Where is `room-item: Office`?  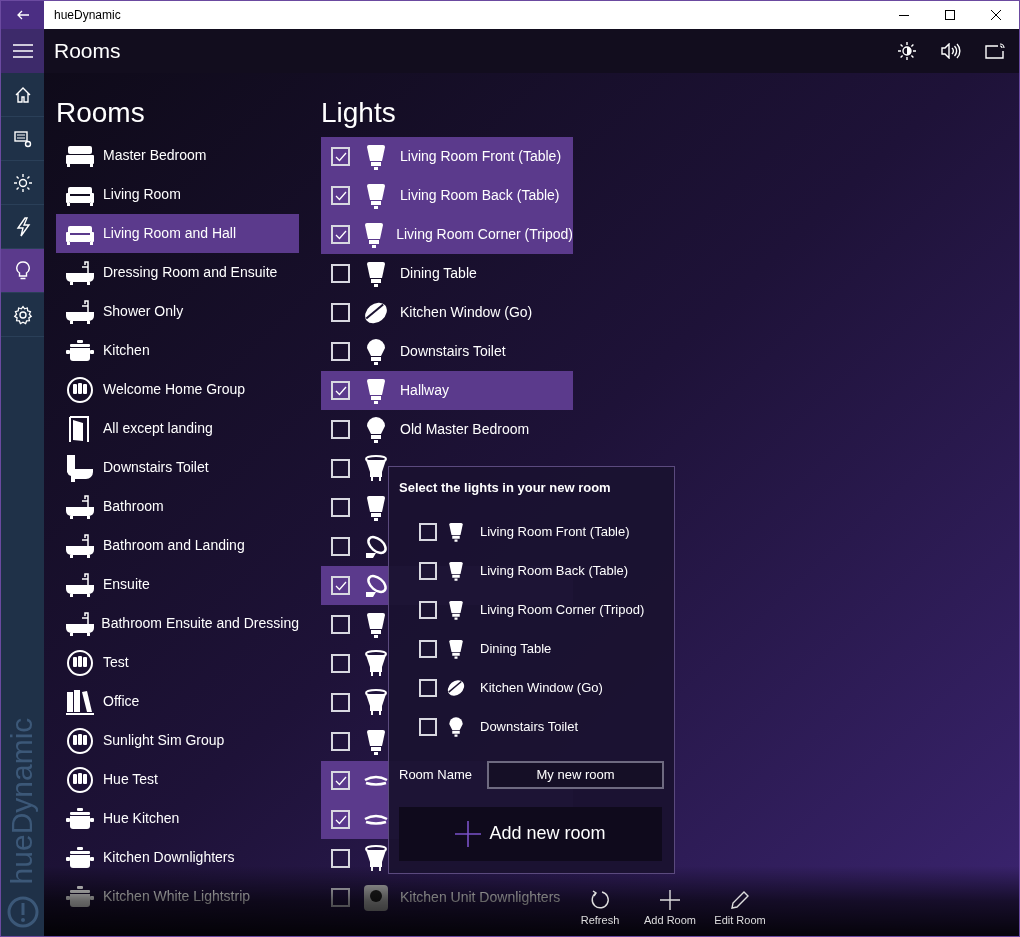
room-item: Office is located at coordinates (177, 701).